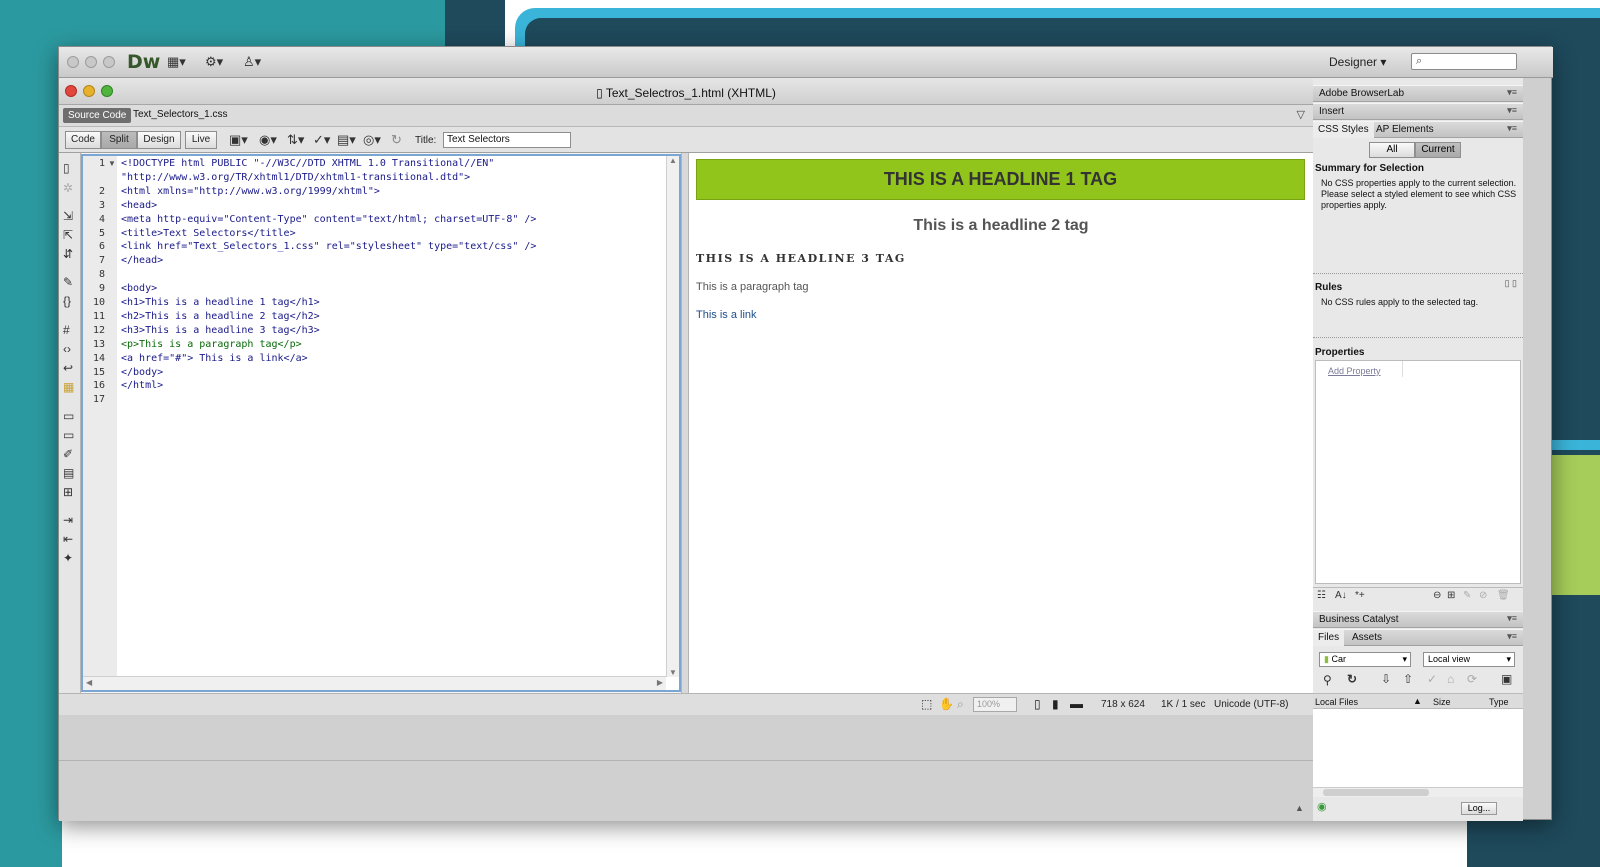 The image size is (1600, 867). What do you see at coordinates (67, 349) in the screenshot?
I see `highlight-invalid-code-icon: ‹›` at bounding box center [67, 349].